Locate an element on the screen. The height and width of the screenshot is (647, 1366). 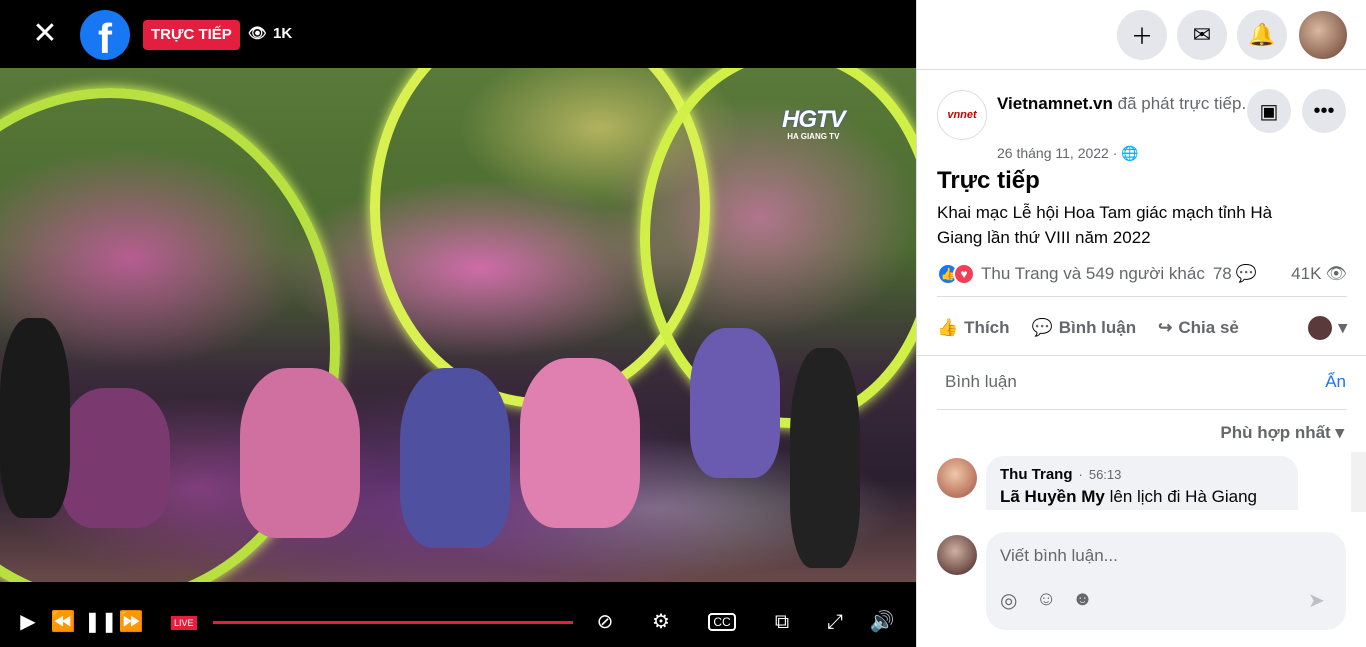
sticker-icon: ◎ is located at coordinates (1008, 600).